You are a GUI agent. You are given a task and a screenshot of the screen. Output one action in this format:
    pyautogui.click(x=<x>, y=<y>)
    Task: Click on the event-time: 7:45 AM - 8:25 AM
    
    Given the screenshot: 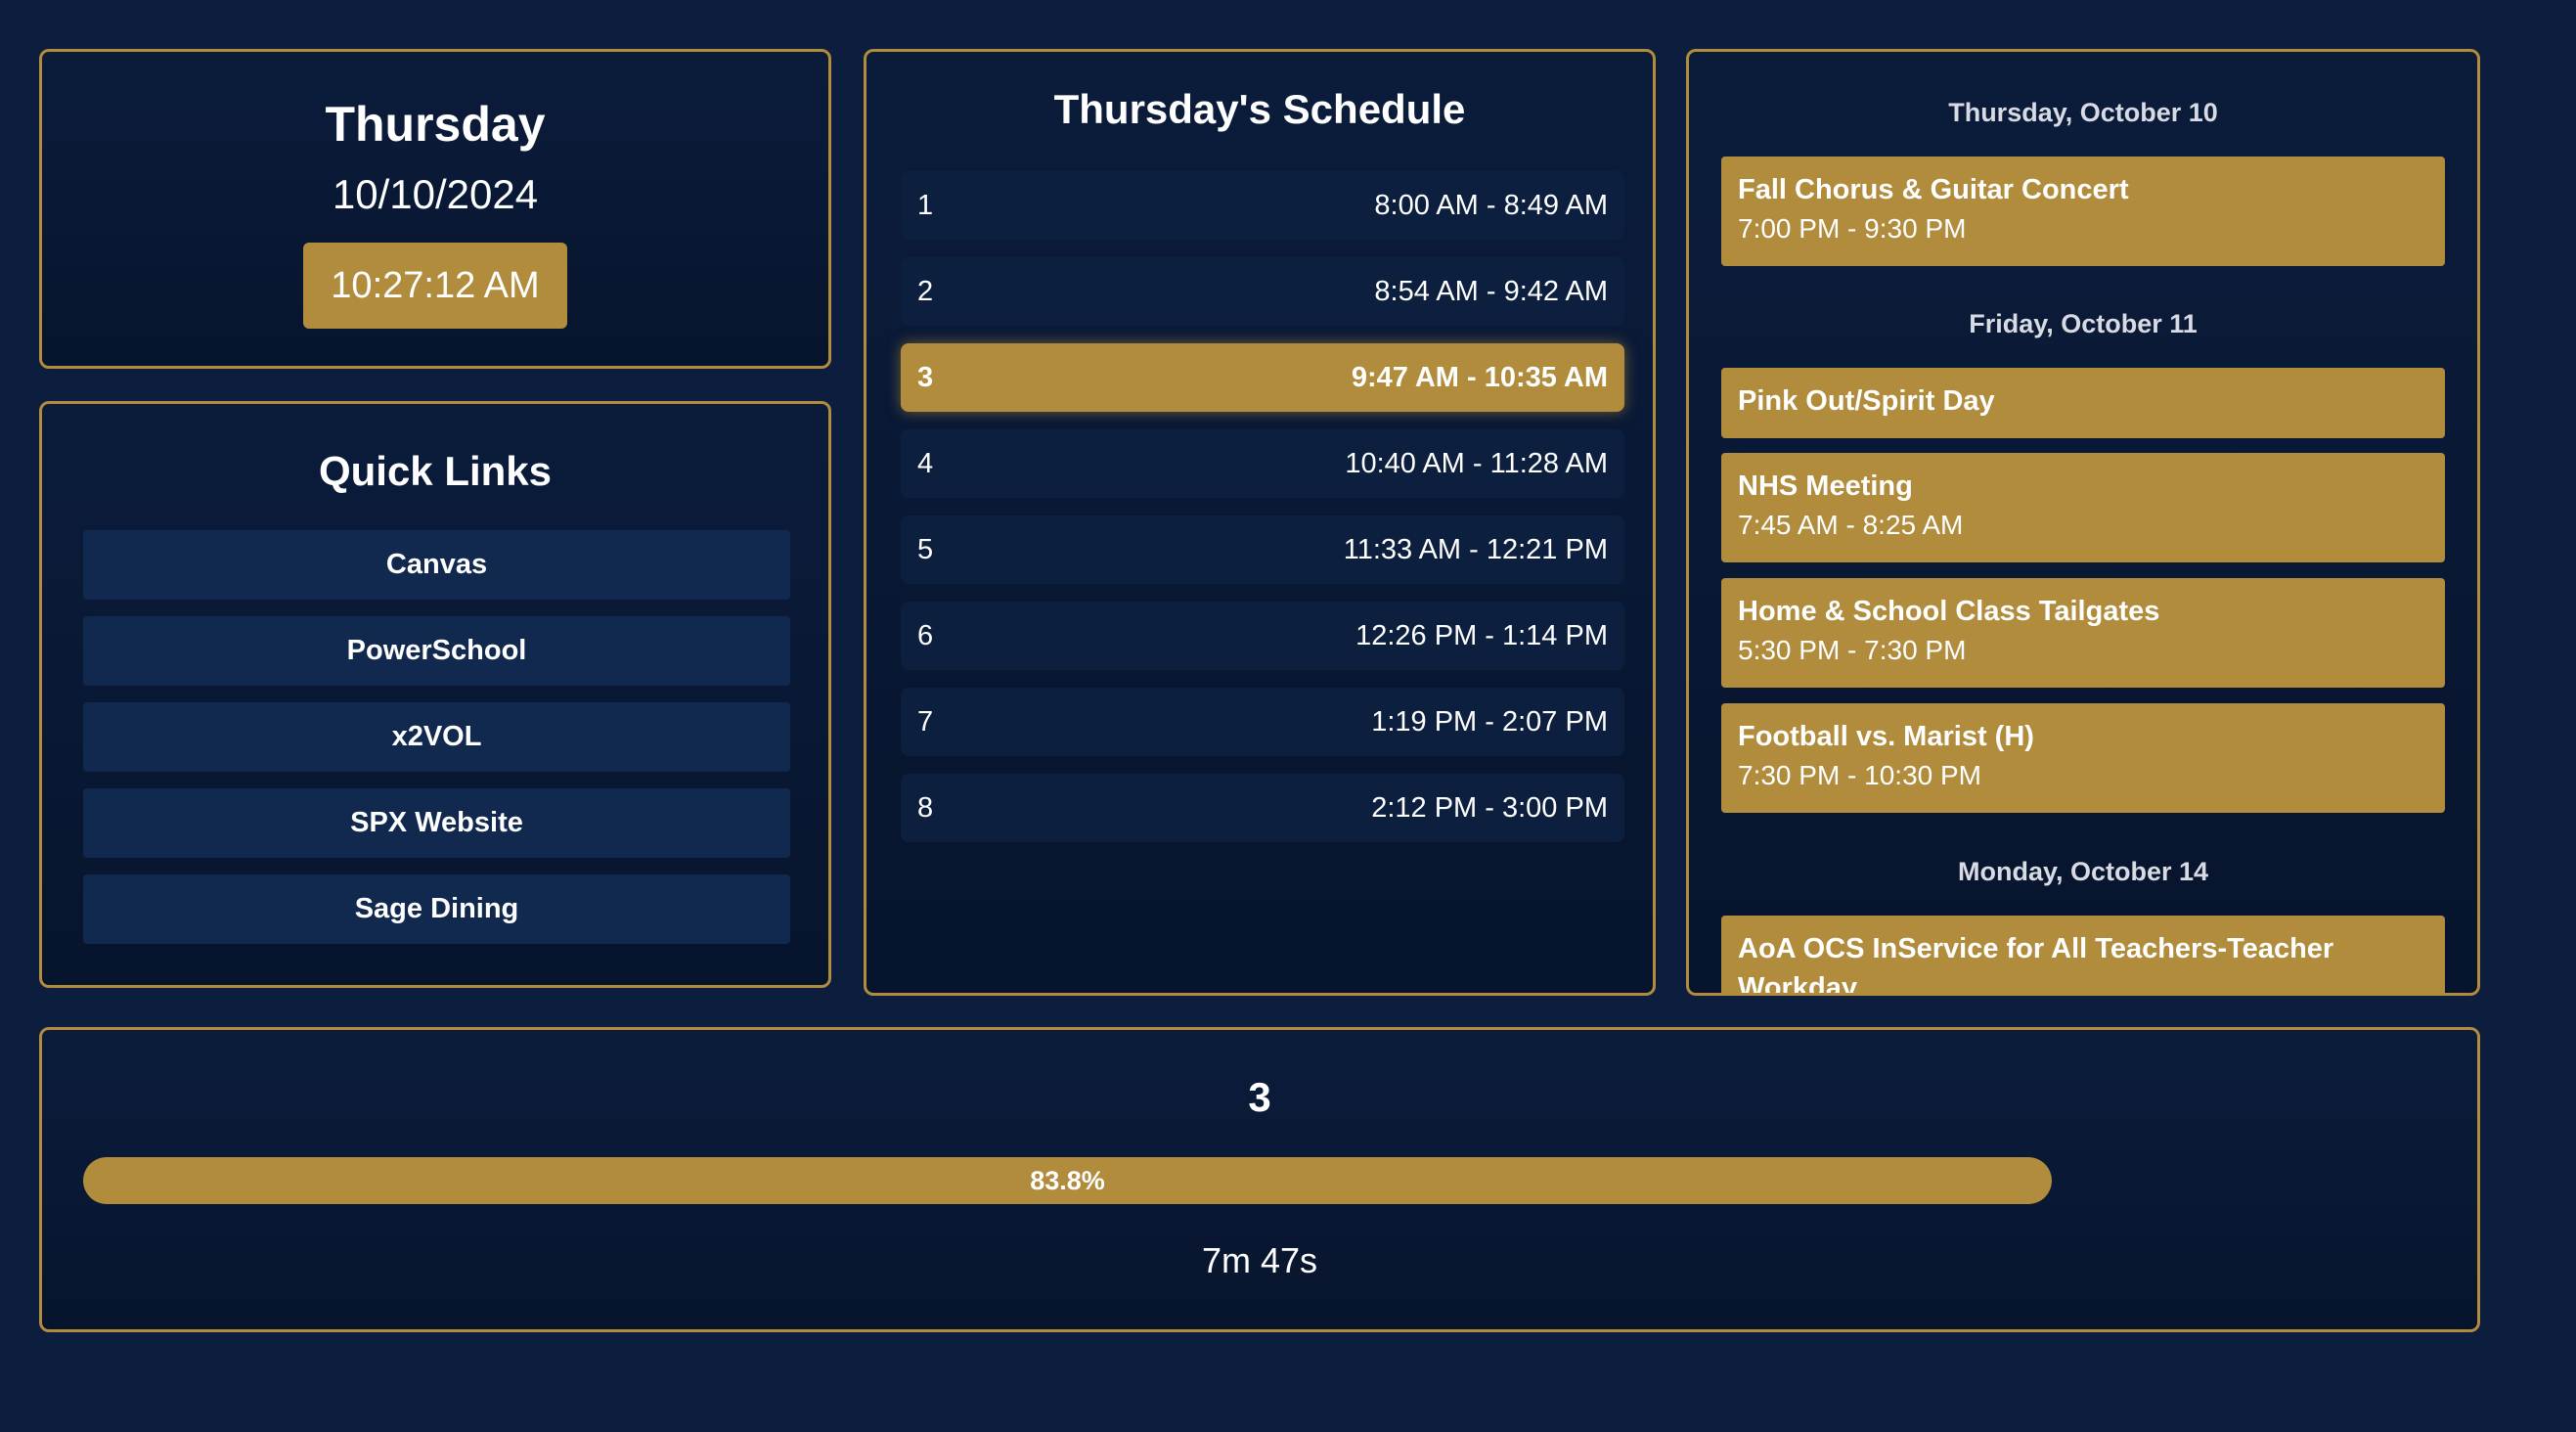 What is the action you would take?
    pyautogui.click(x=1851, y=525)
    